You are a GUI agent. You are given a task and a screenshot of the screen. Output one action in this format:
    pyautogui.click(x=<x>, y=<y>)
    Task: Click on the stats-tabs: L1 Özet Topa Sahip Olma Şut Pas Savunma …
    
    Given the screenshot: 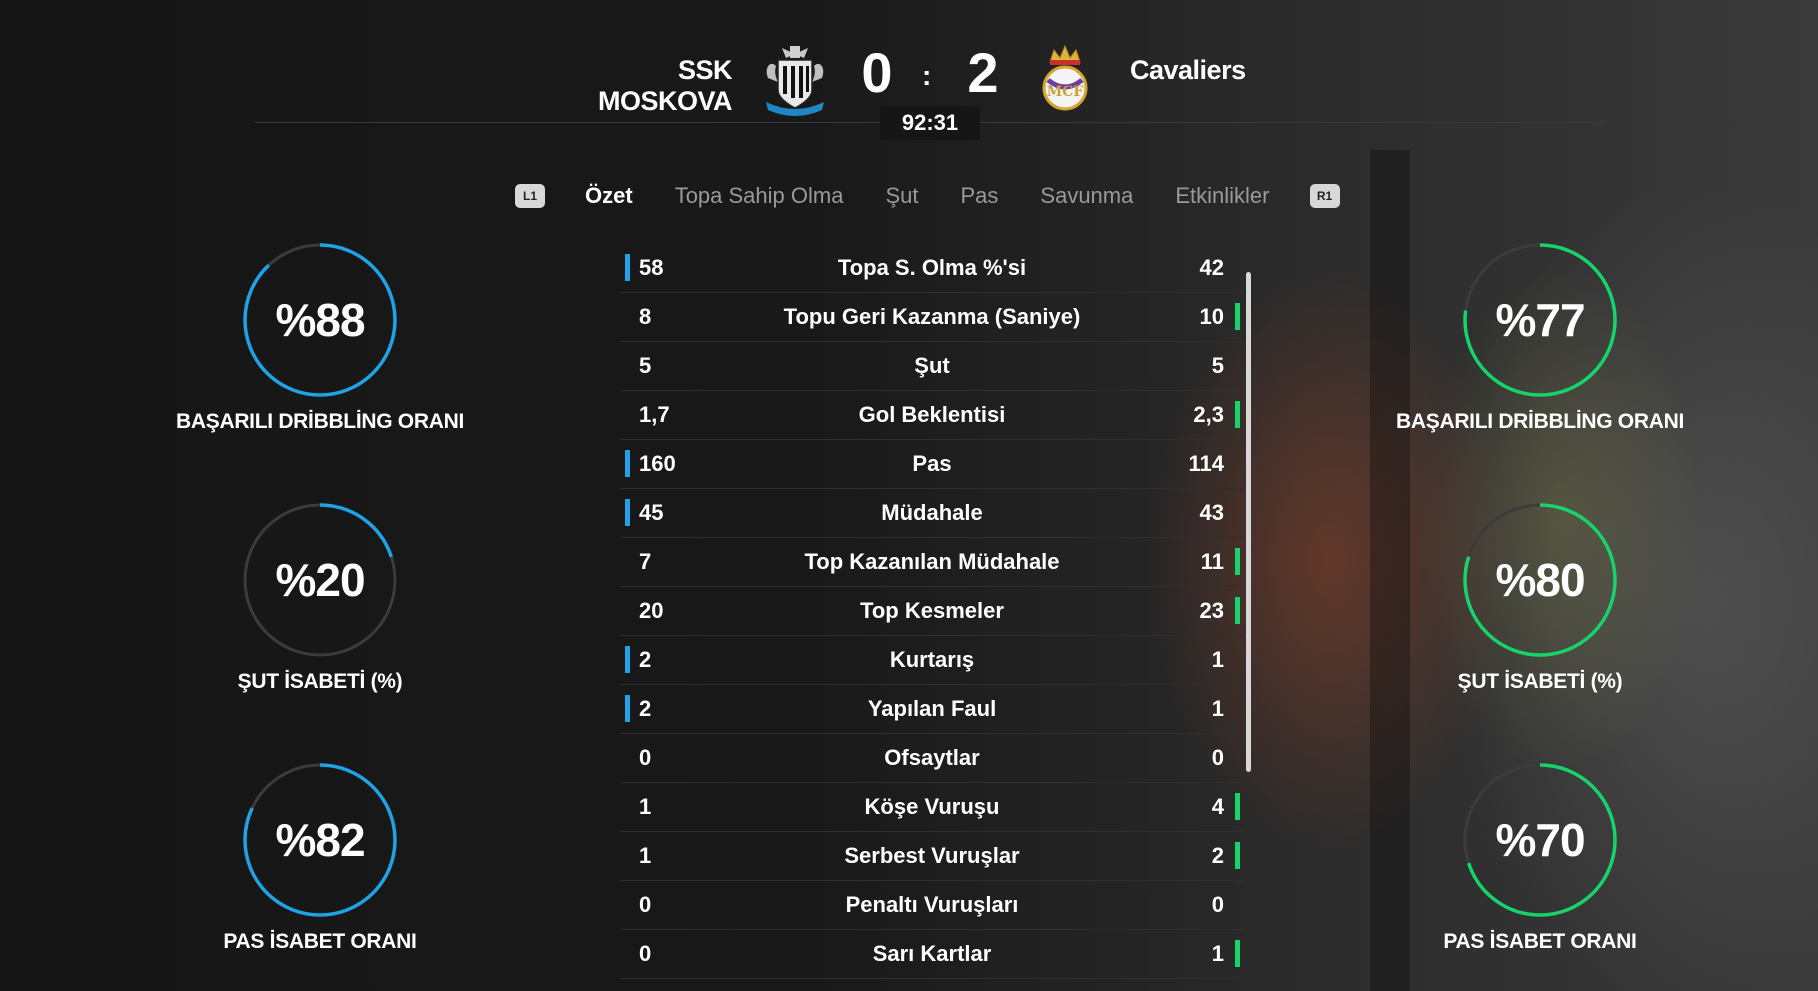 What is the action you would take?
    pyautogui.click(x=927, y=196)
    